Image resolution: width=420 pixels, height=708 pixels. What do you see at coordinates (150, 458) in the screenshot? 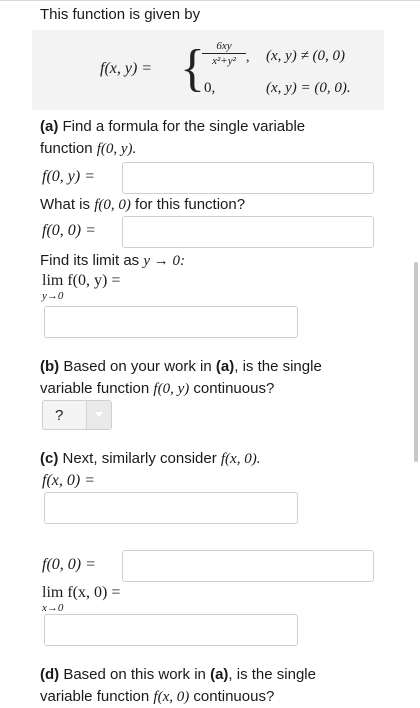
I see `part-c-prompt: (c) Next, similarly consider f(x, 0).` at bounding box center [150, 458].